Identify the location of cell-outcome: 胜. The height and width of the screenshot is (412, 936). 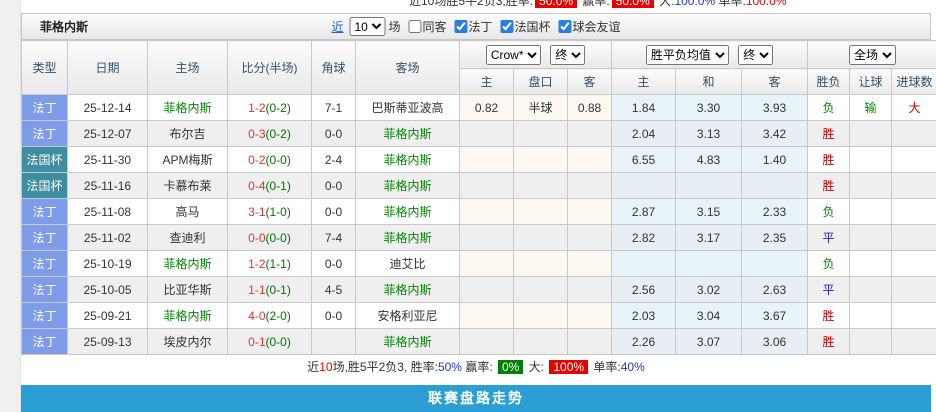
(829, 133).